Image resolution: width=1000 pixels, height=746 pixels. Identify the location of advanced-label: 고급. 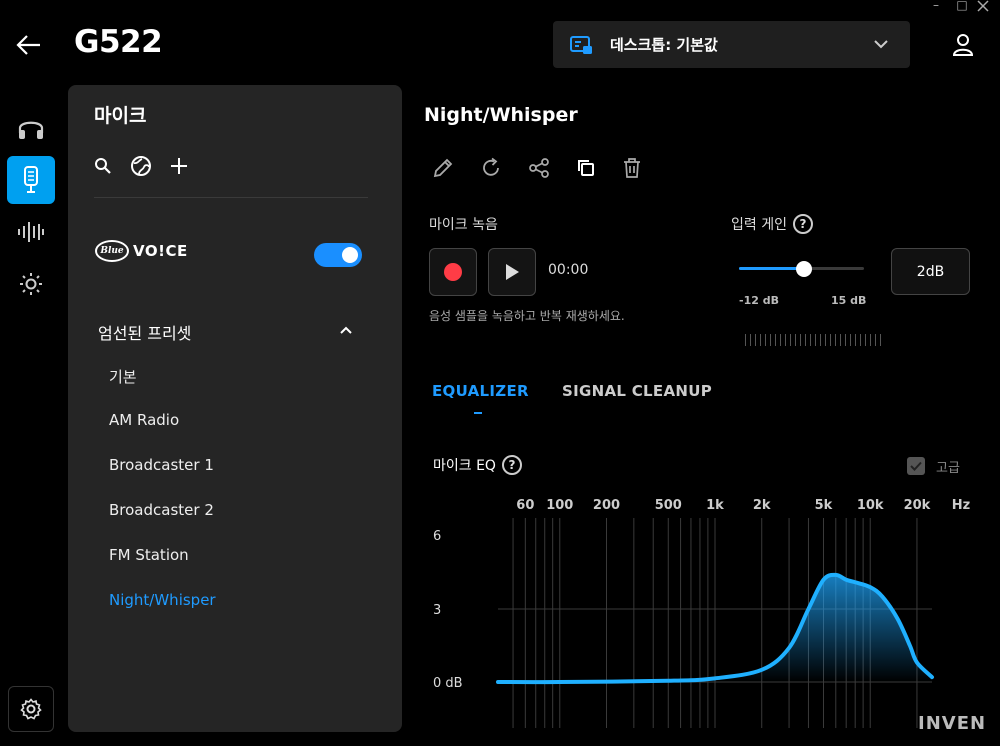
(948, 468).